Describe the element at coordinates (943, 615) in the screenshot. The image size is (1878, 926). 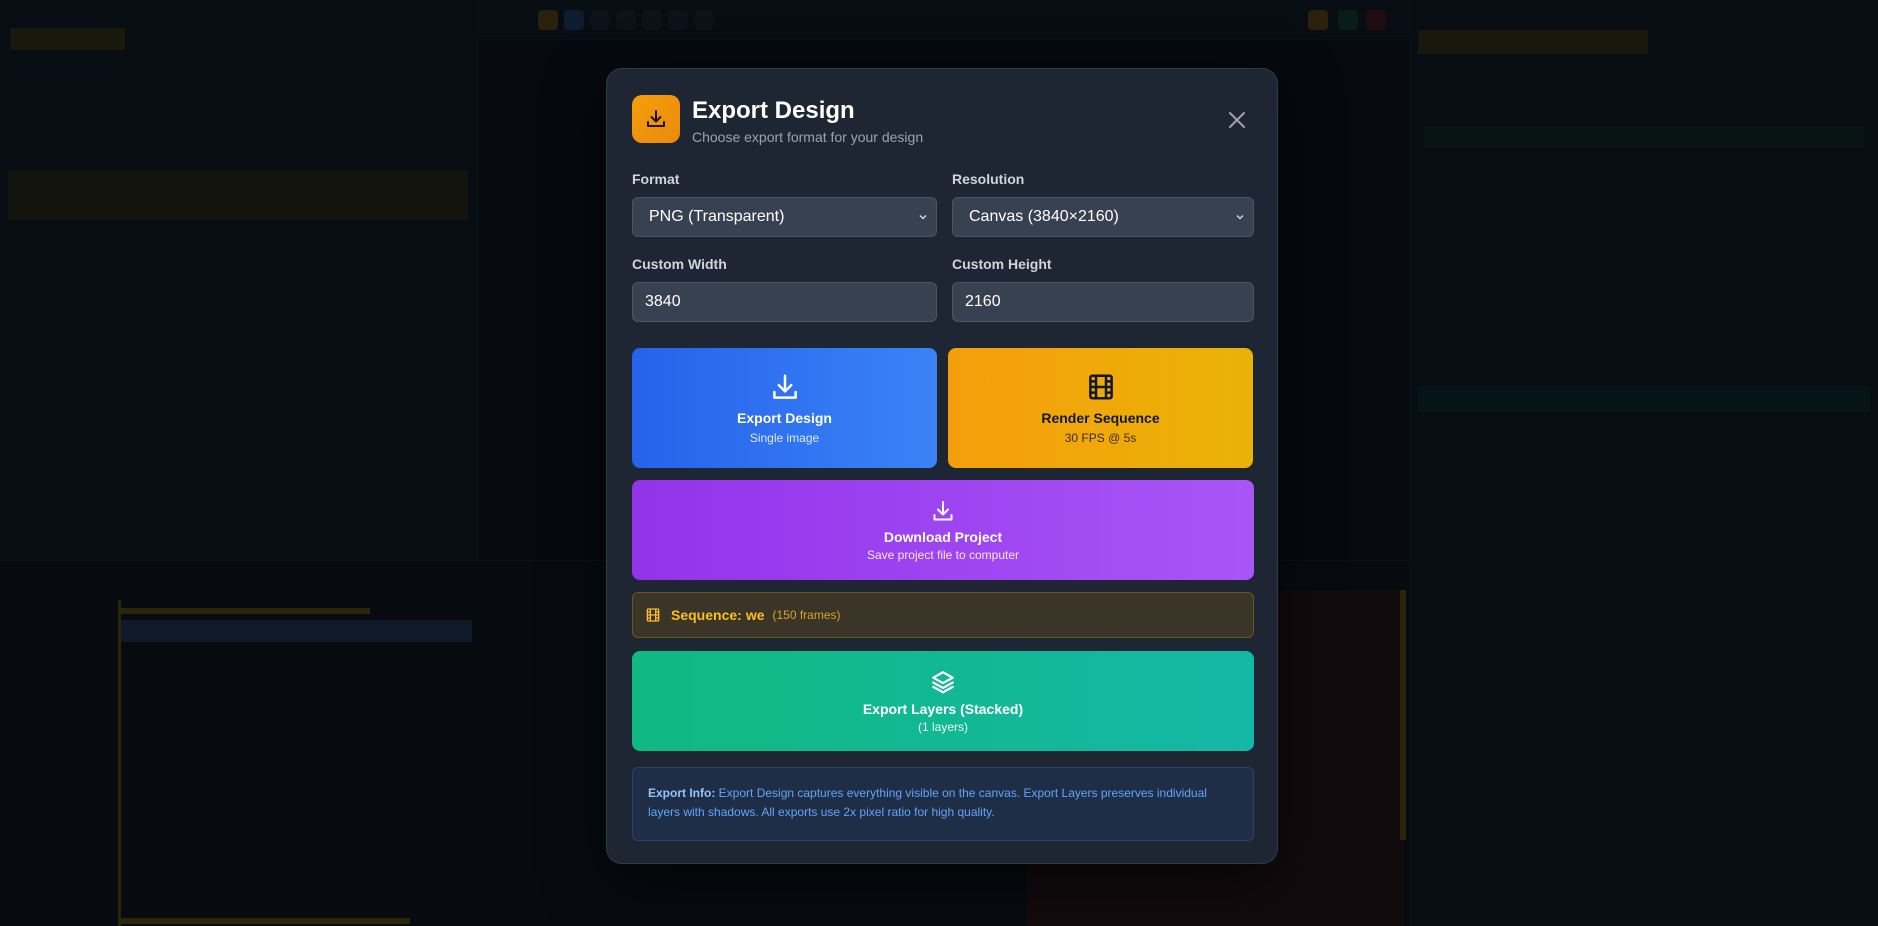
I see `sequence-info-banner: Sequence: we (150 frames)` at that location.